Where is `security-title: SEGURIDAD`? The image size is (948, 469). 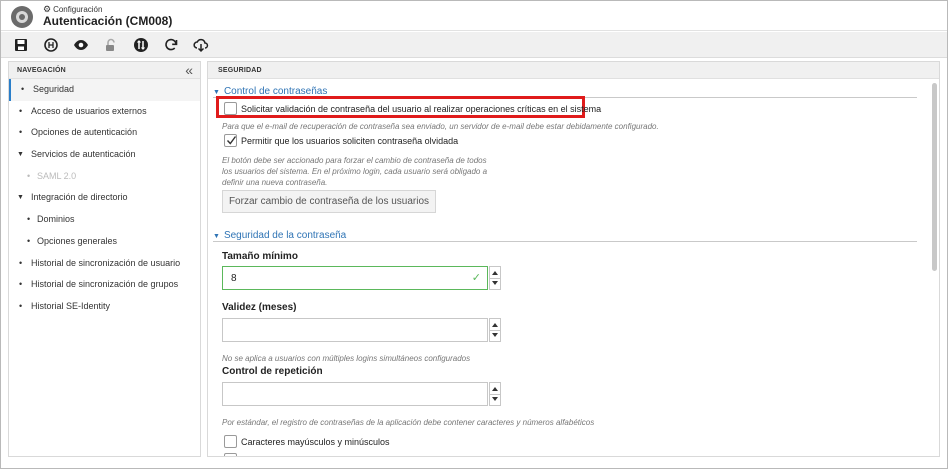 security-title: SEGURIDAD is located at coordinates (240, 70).